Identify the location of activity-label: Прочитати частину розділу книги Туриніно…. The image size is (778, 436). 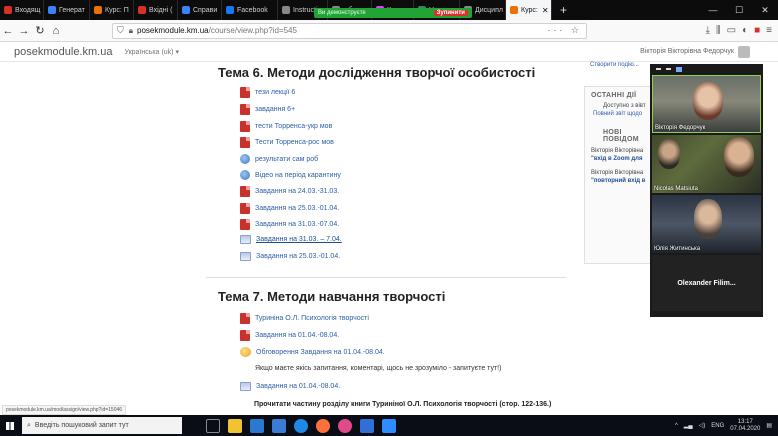
(403, 404).